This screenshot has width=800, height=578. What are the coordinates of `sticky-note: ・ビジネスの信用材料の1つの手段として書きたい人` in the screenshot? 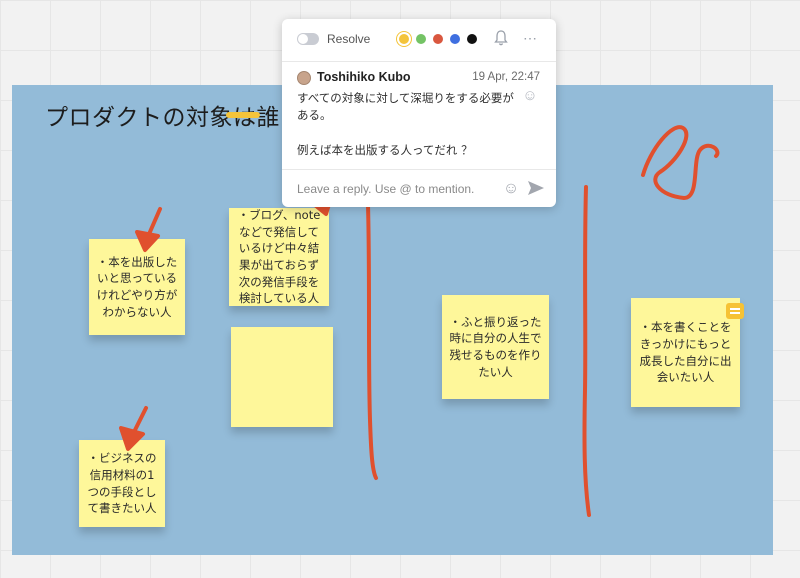 It's located at (122, 483).